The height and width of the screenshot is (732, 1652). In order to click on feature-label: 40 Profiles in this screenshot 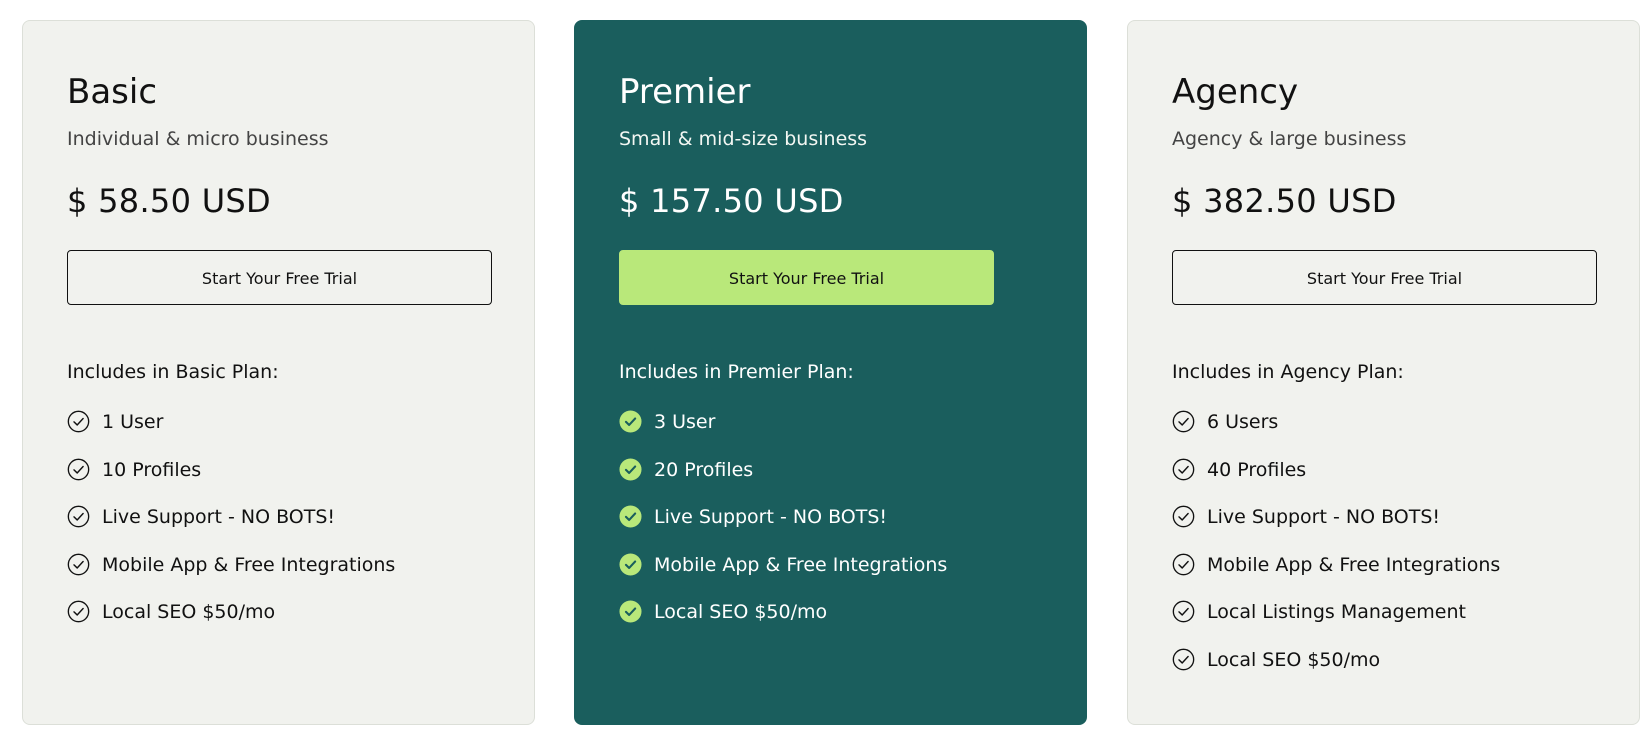, I will do `click(1257, 469)`.